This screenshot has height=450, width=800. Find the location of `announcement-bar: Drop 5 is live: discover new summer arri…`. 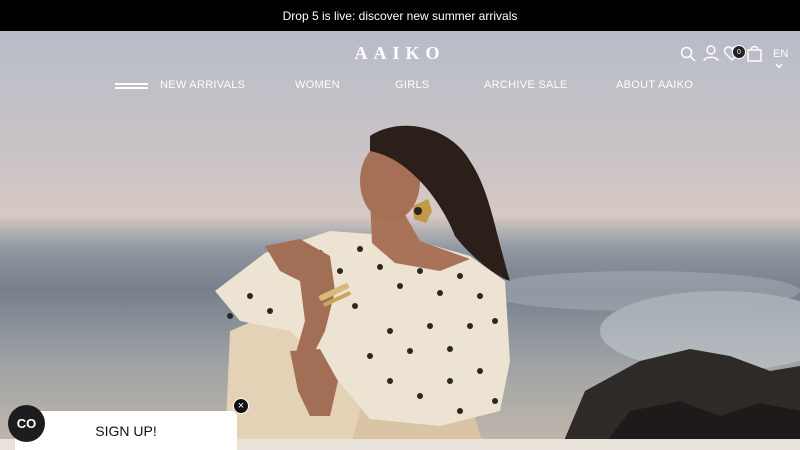

announcement-bar: Drop 5 is live: discover new summer arri… is located at coordinates (400, 15).